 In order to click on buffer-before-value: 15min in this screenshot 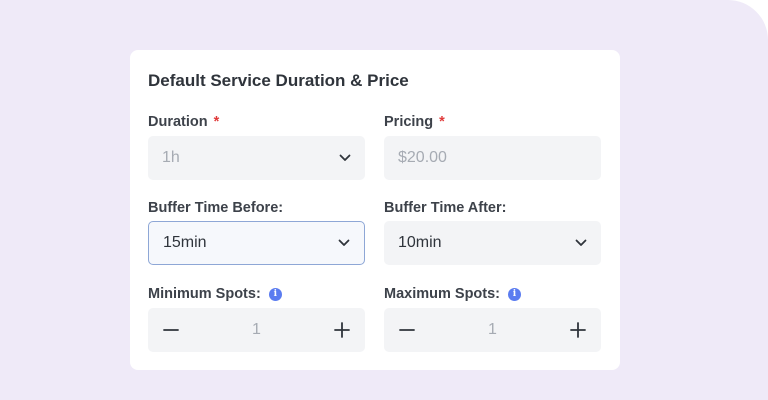, I will do `click(185, 242)`.